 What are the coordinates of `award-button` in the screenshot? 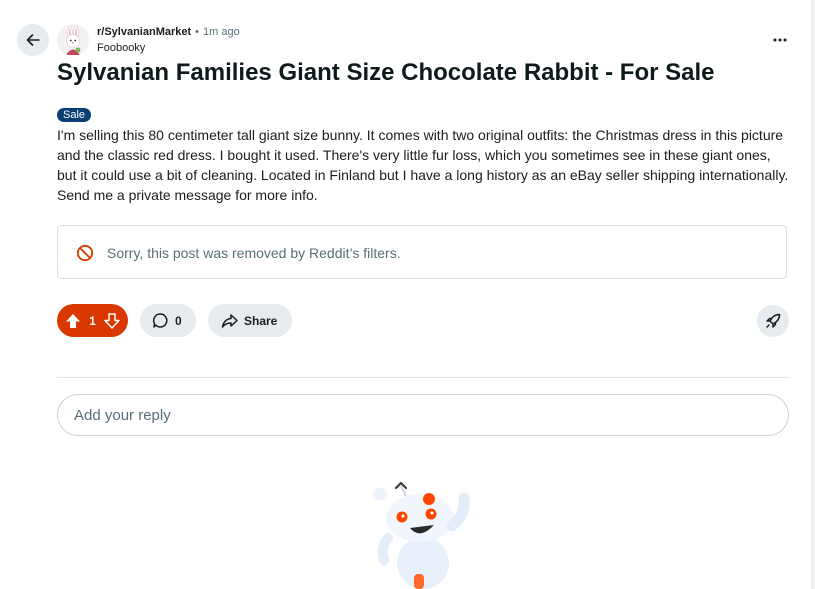 It's located at (773, 321).